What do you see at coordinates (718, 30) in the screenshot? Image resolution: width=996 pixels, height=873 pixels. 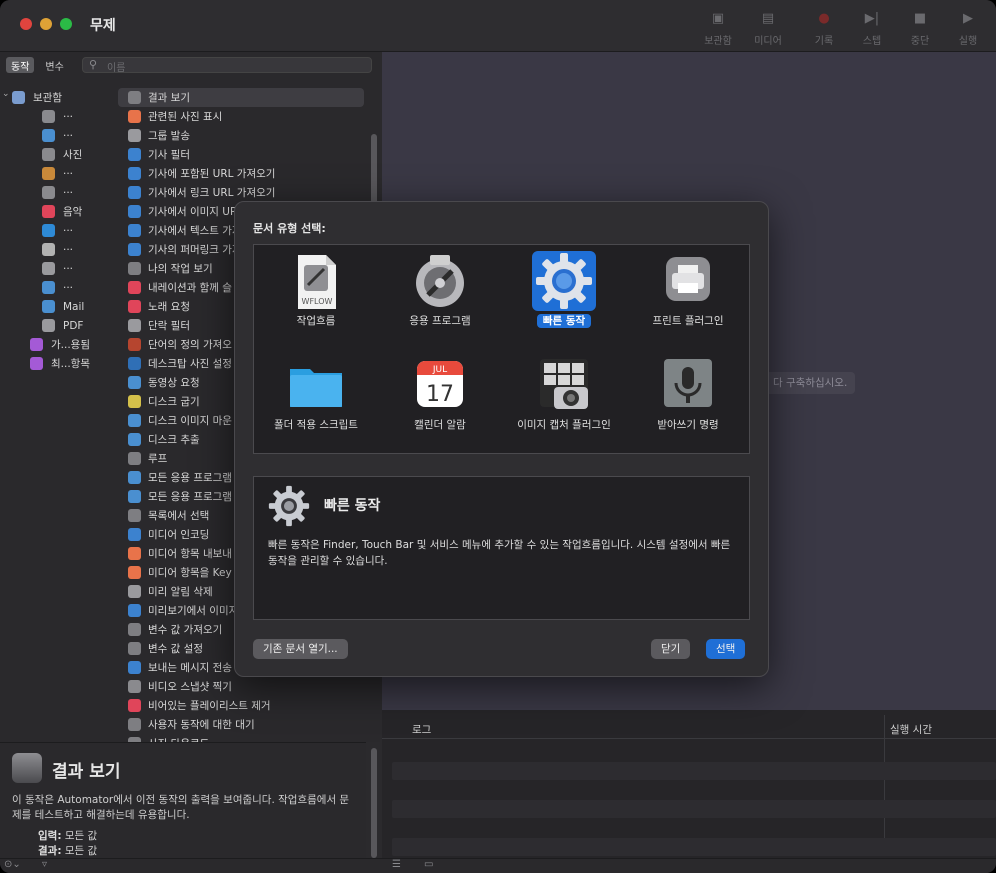 I see `toolbar-library-button: ▣ 보관함` at bounding box center [718, 30].